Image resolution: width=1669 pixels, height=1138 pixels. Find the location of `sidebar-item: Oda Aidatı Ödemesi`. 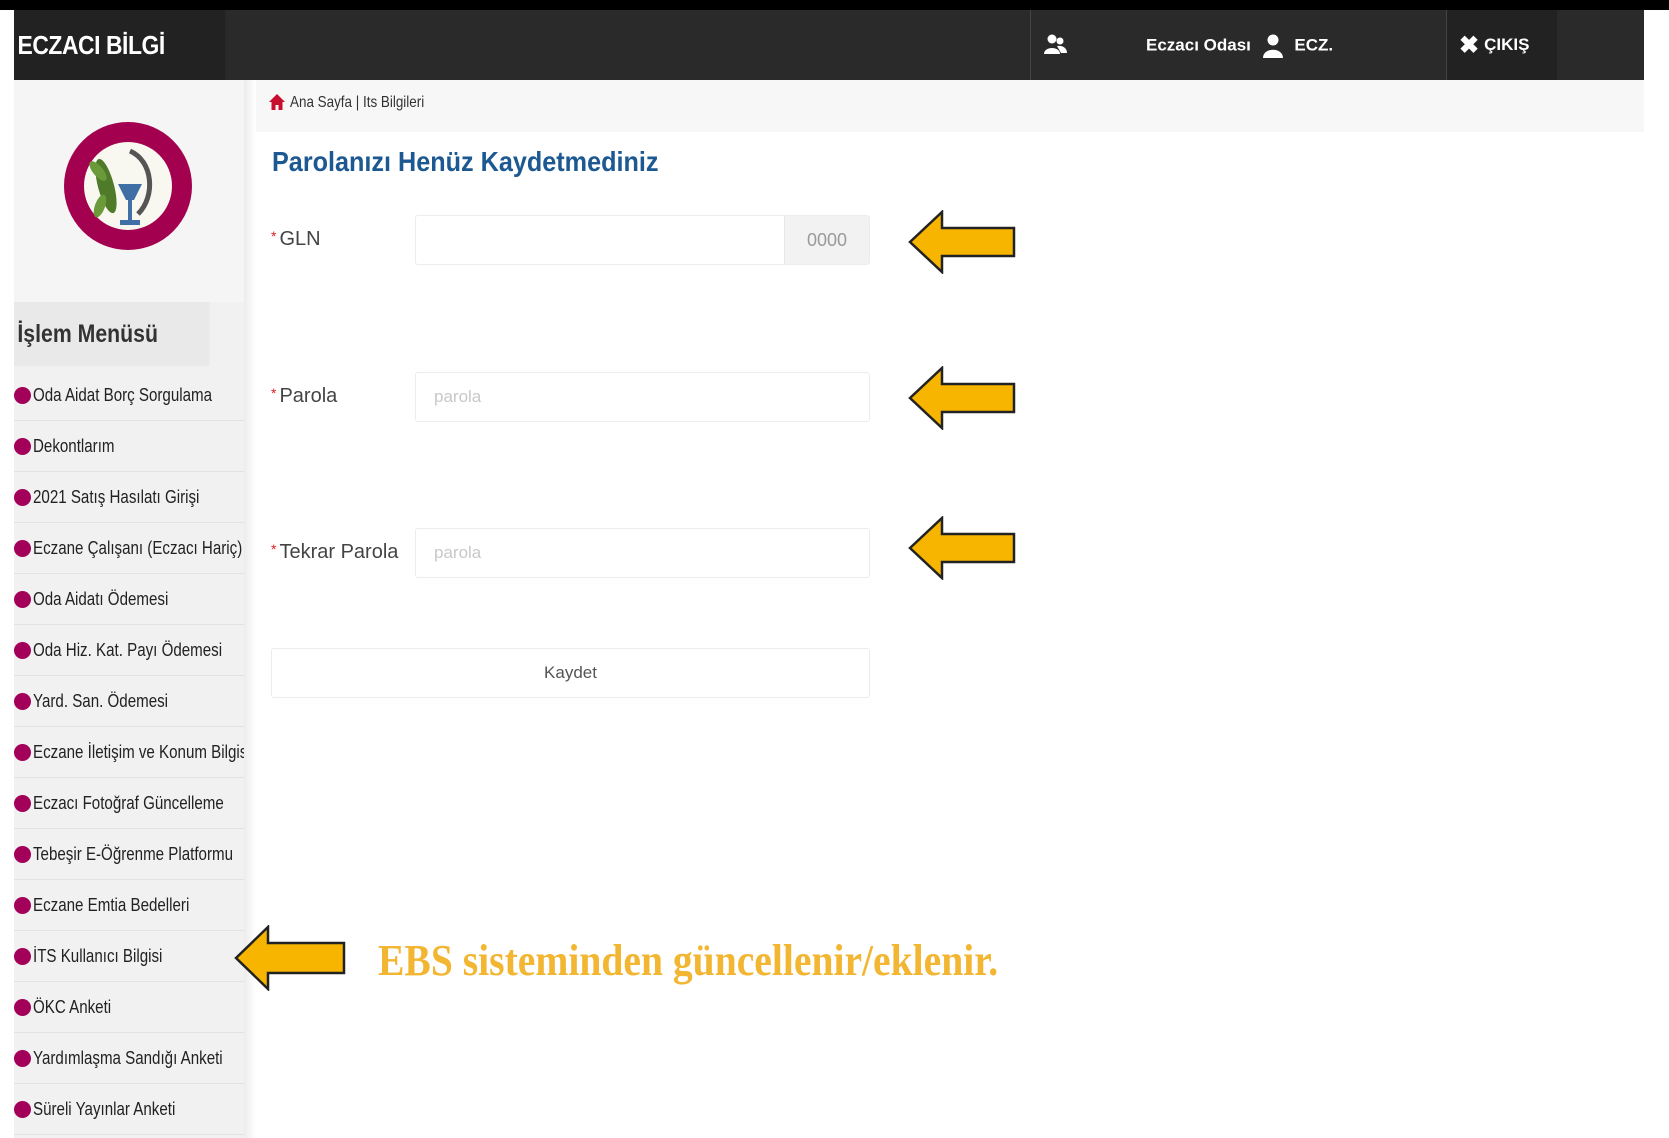

sidebar-item: Oda Aidatı Ödemesi is located at coordinates (129, 599).